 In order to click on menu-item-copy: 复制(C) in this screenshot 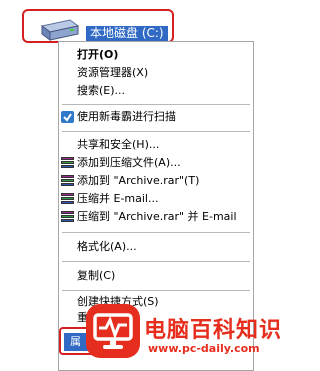, I will do `click(156, 276)`.